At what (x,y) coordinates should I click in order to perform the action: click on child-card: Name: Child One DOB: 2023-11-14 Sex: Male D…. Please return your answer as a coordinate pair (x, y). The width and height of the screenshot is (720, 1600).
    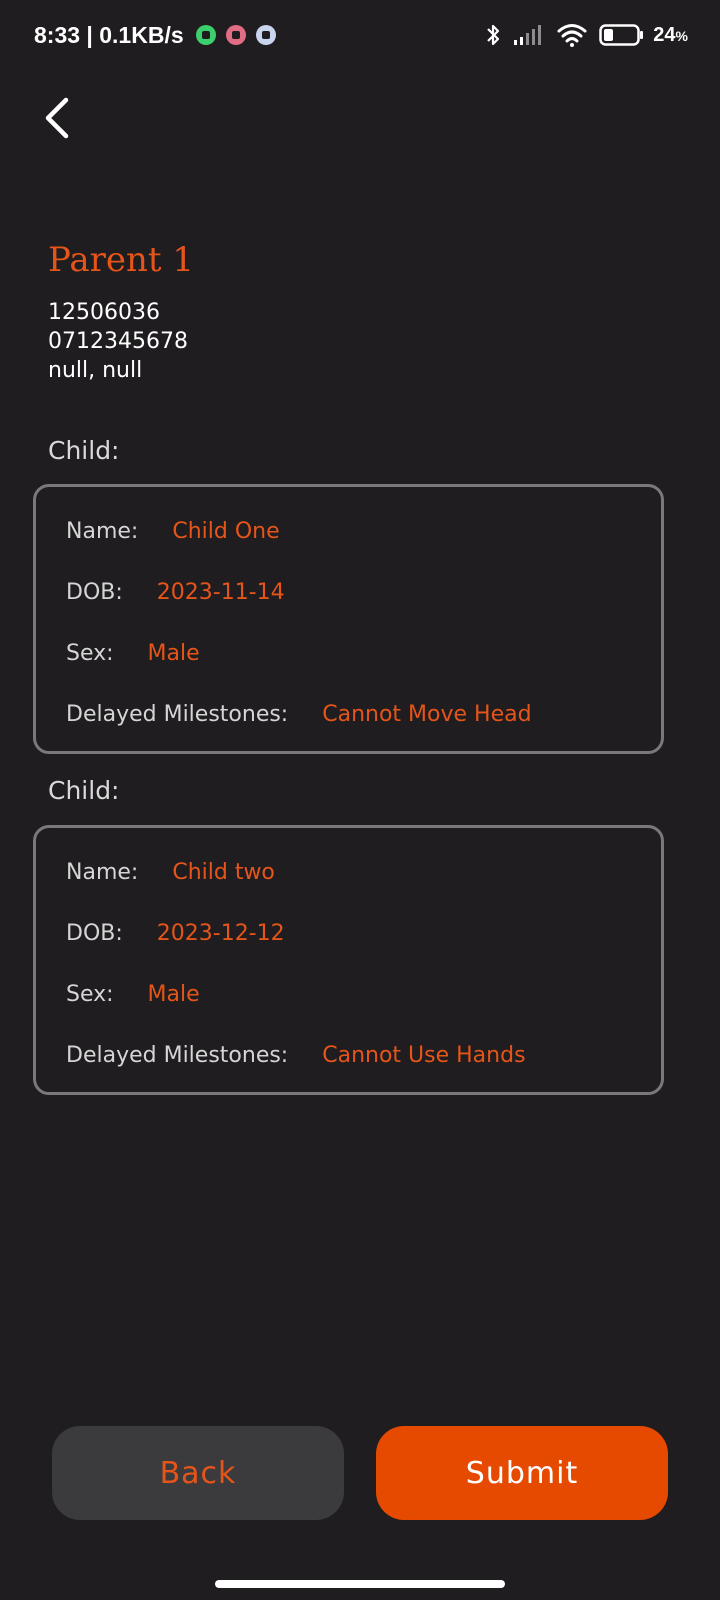
    Looking at the image, I should click on (348, 619).